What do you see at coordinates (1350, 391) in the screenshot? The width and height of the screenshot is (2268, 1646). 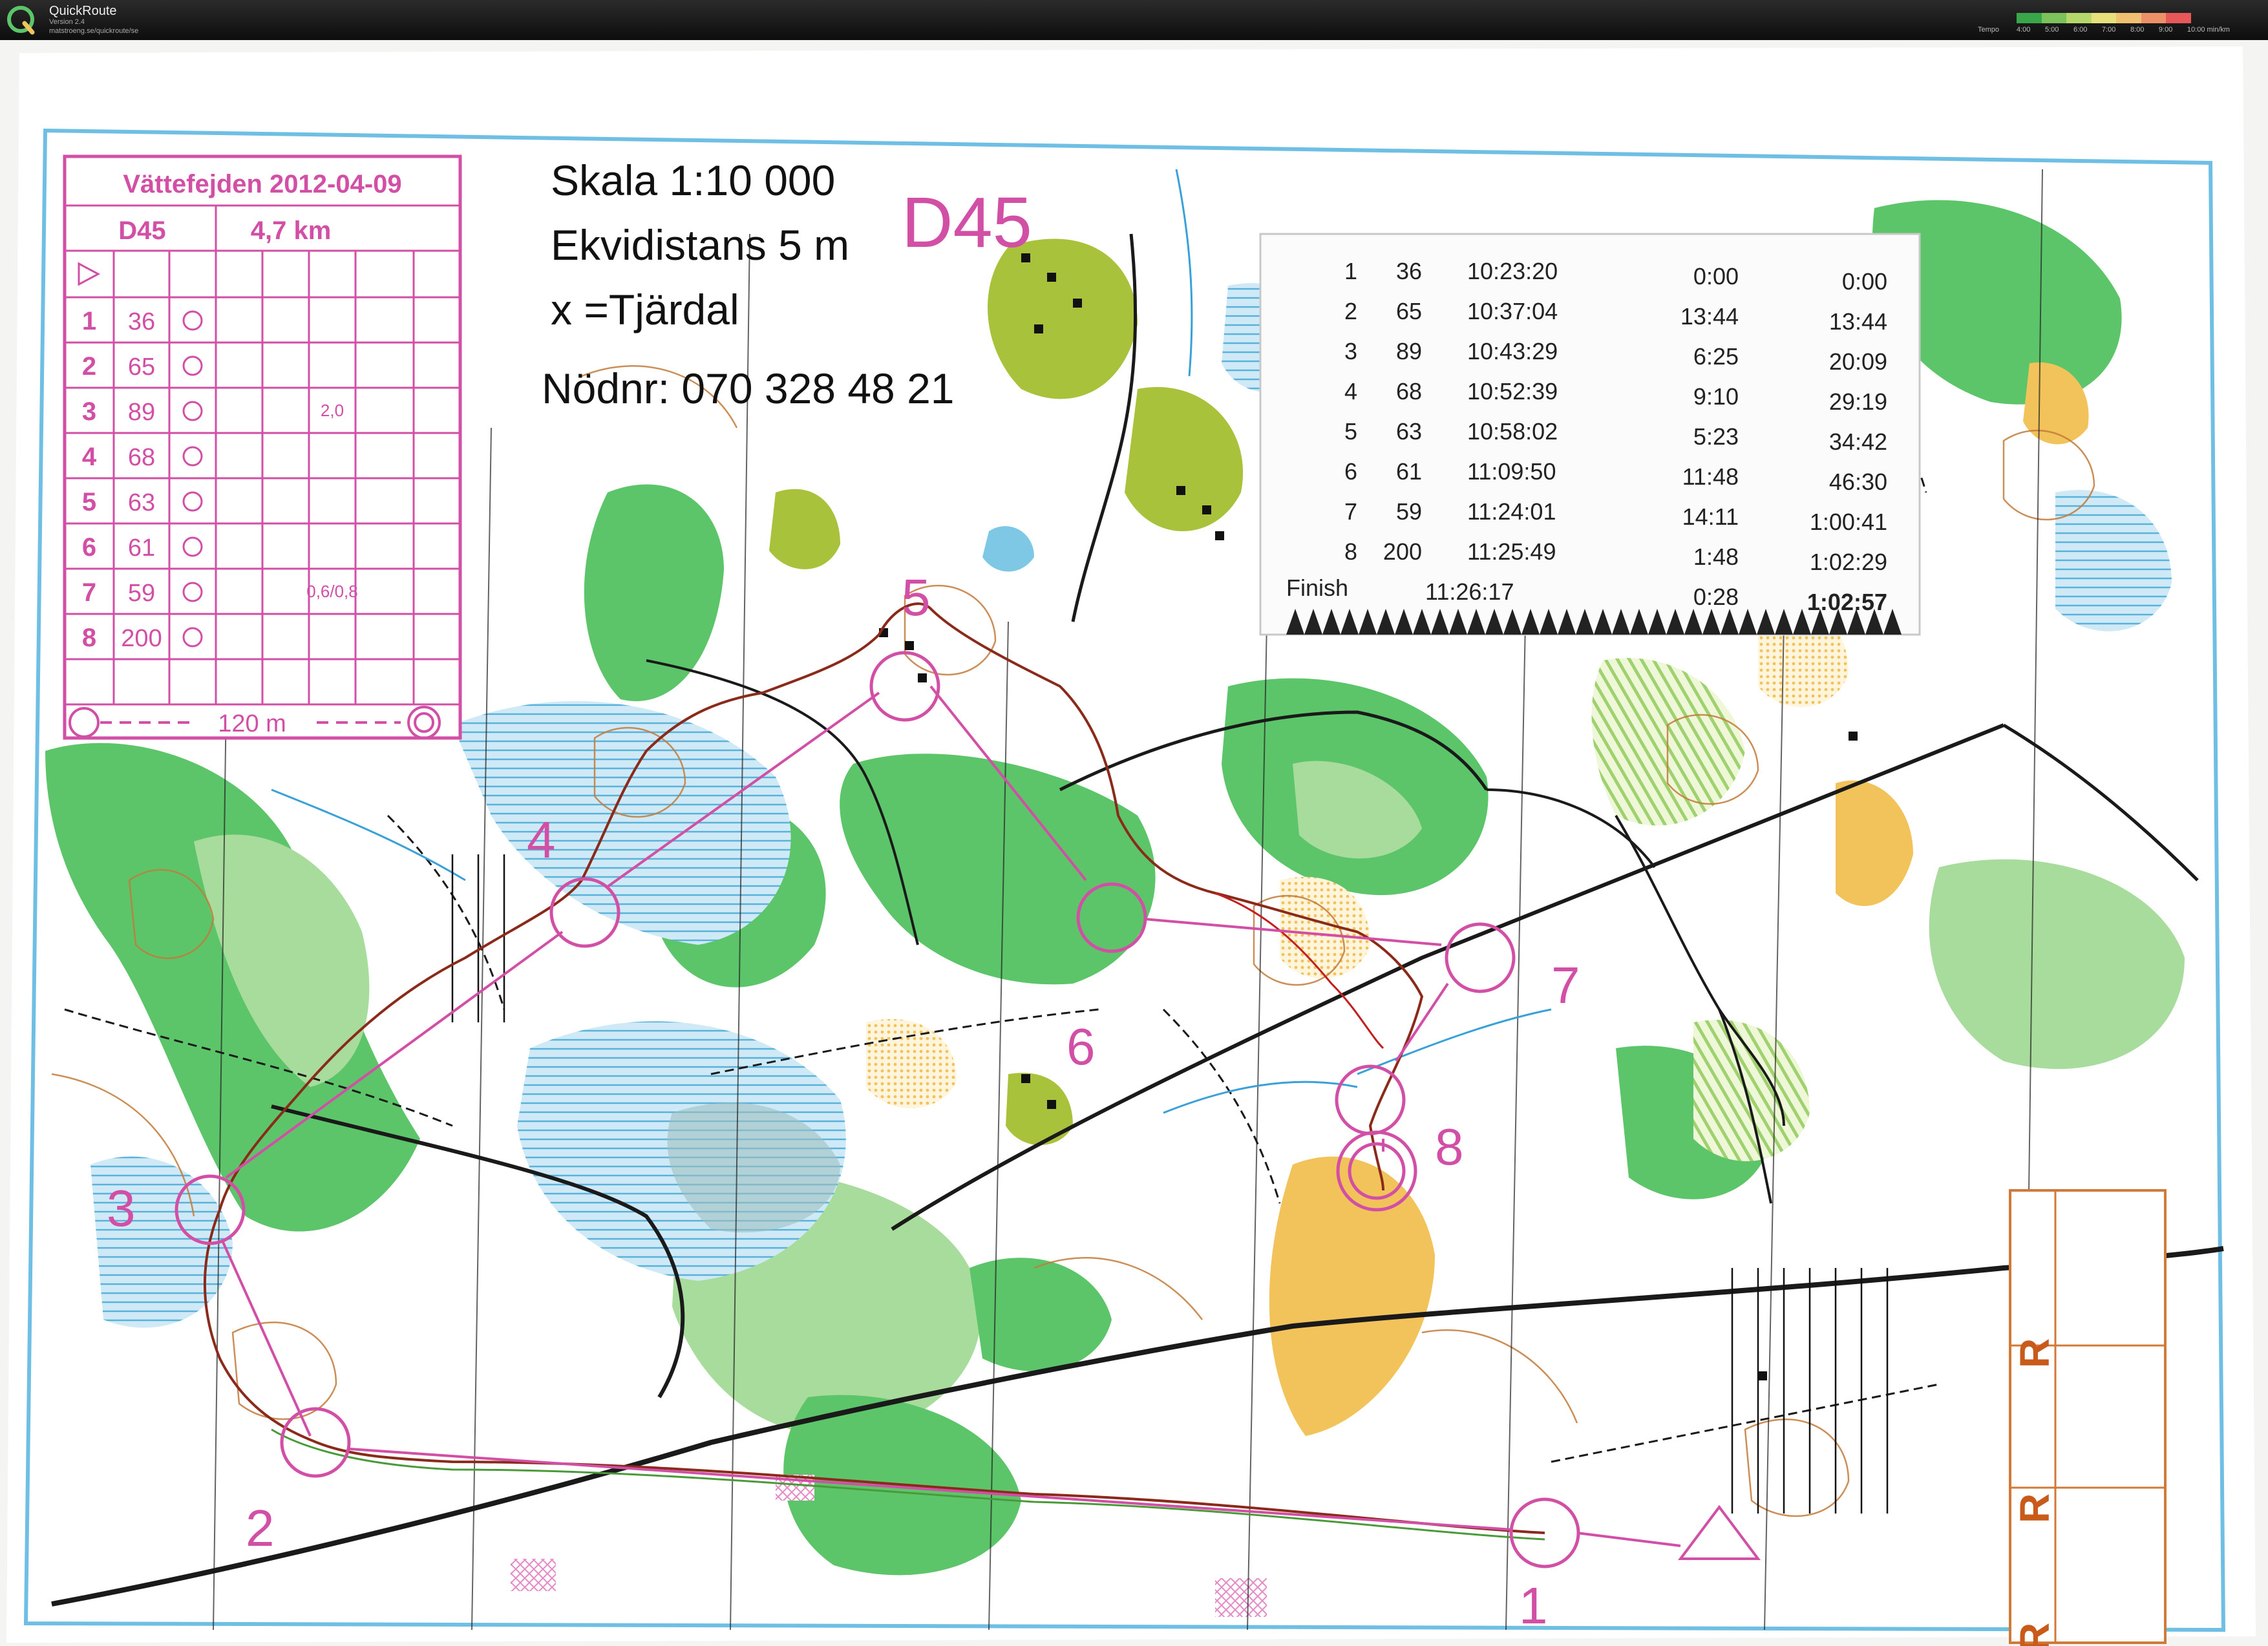 I see `split-number: 4` at bounding box center [1350, 391].